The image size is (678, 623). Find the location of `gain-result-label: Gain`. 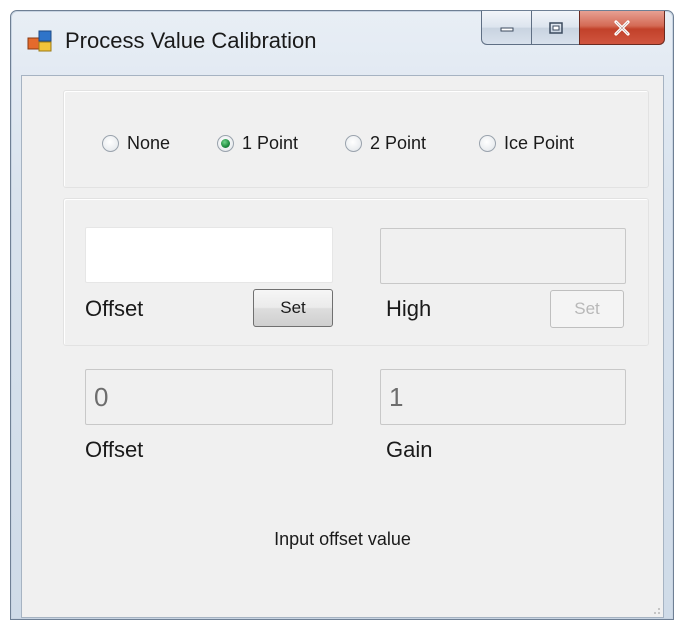

gain-result-label: Gain is located at coordinates (409, 449).